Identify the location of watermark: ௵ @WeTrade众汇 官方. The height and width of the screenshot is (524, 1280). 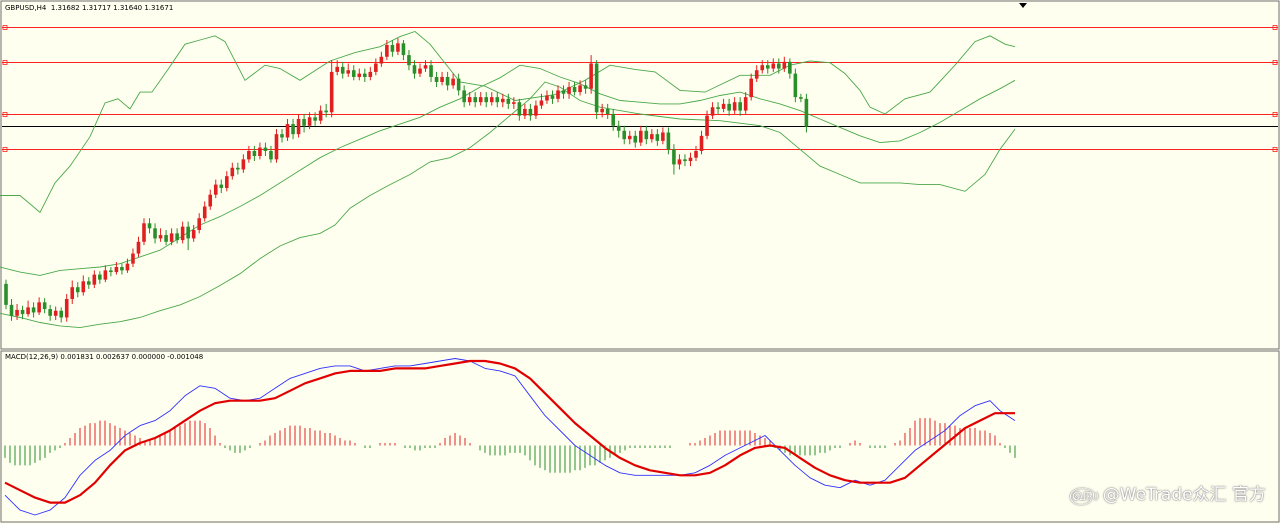
(1167, 493).